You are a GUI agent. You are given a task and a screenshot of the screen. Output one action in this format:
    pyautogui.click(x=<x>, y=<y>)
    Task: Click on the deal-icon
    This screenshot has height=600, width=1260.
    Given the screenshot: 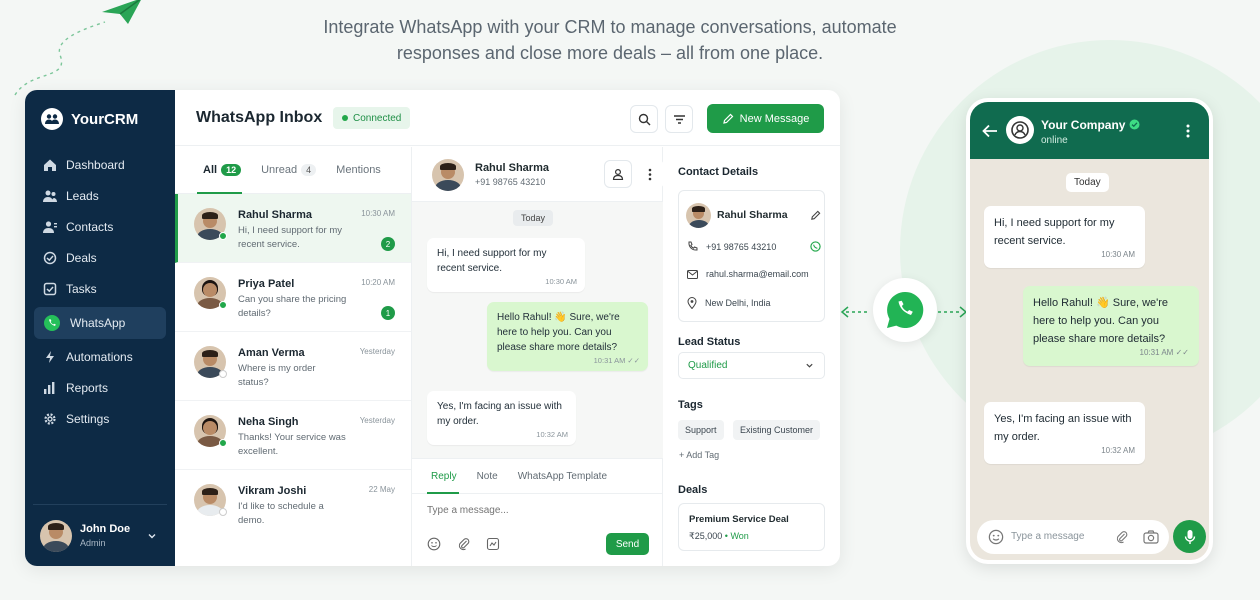 What is the action you would take?
    pyautogui.click(x=50, y=258)
    